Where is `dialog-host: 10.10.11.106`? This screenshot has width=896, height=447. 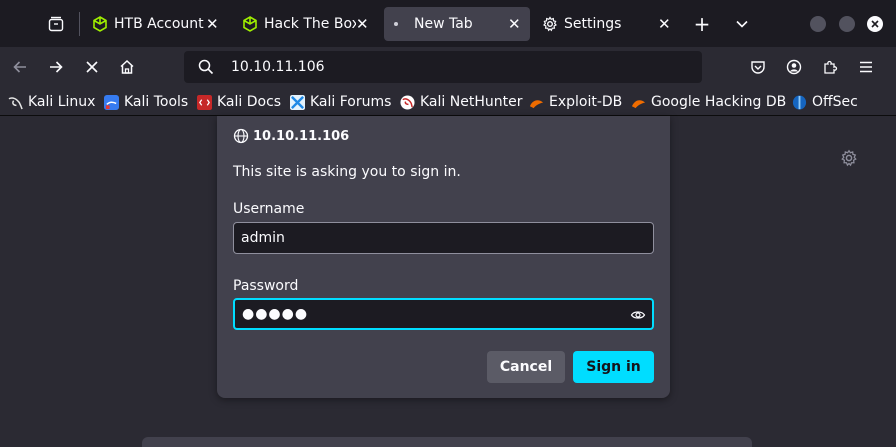 dialog-host: 10.10.11.106 is located at coordinates (291, 136).